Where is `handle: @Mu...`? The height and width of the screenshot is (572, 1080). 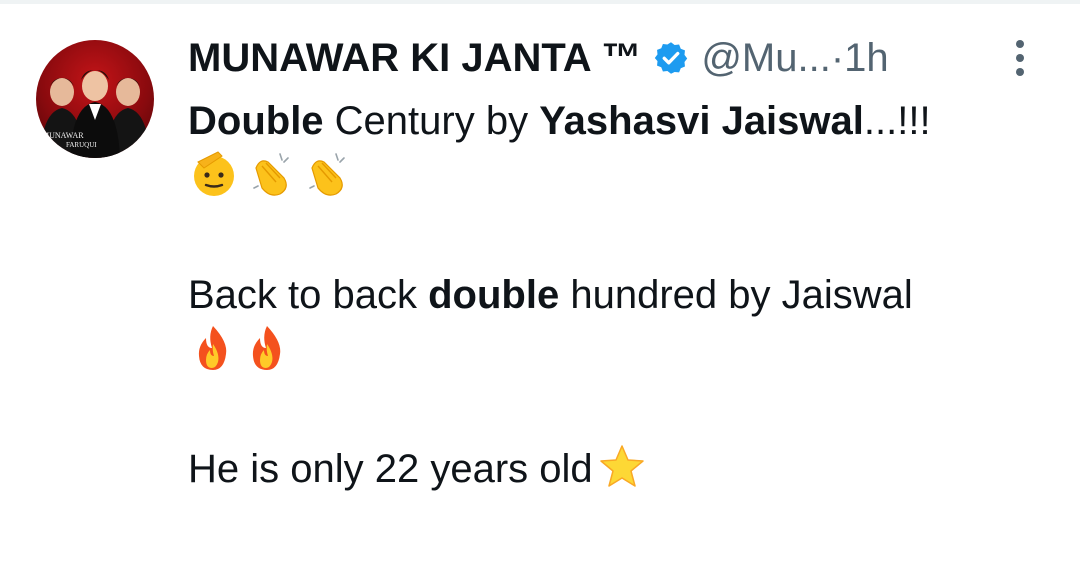
handle: @Mu... is located at coordinates (766, 58).